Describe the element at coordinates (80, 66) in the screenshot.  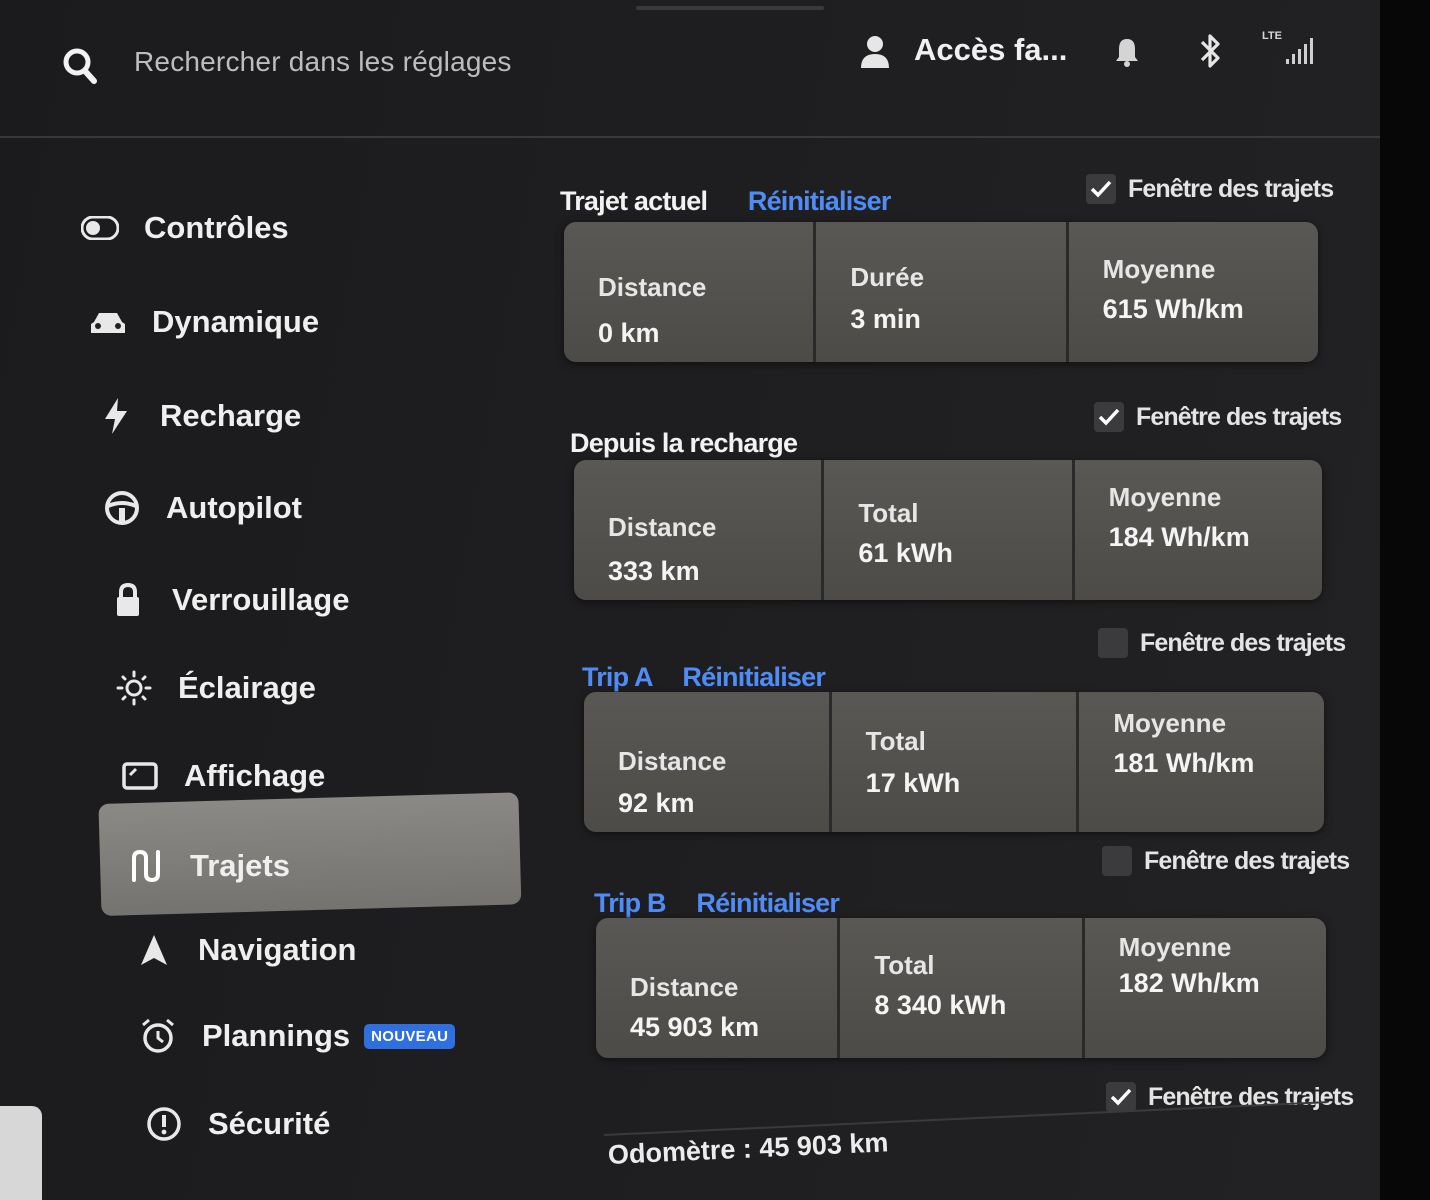
I see `search-icon` at that location.